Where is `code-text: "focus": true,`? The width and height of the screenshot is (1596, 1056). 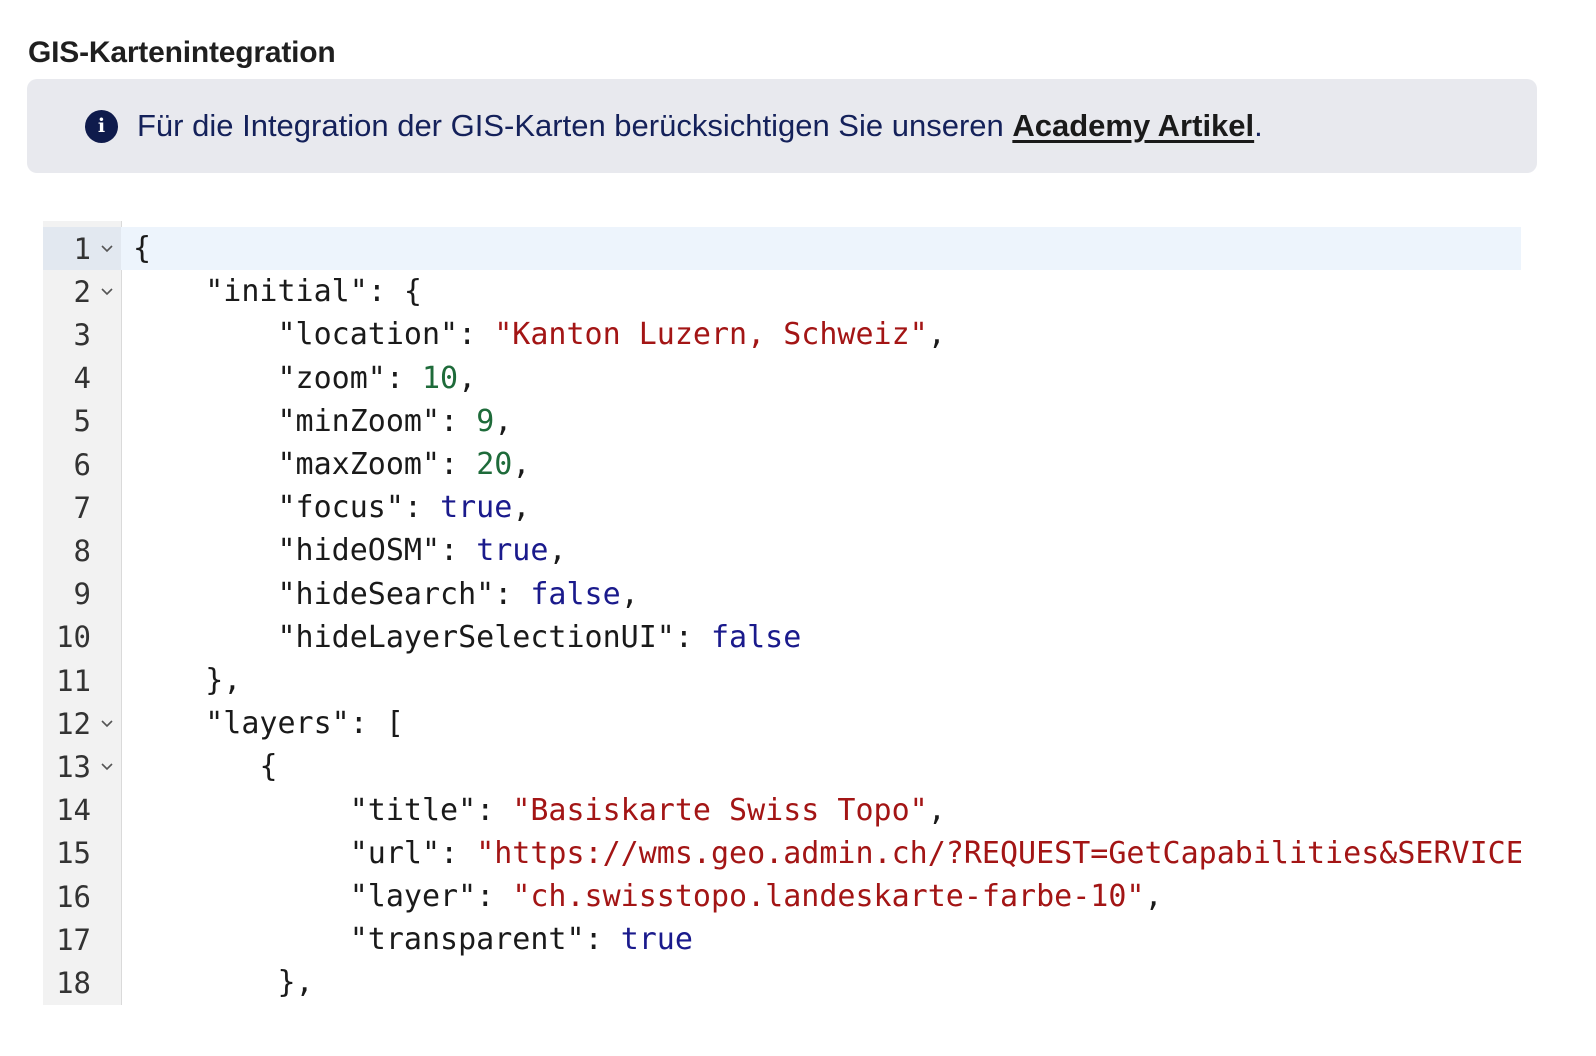 code-text: "focus": true, is located at coordinates (326, 508).